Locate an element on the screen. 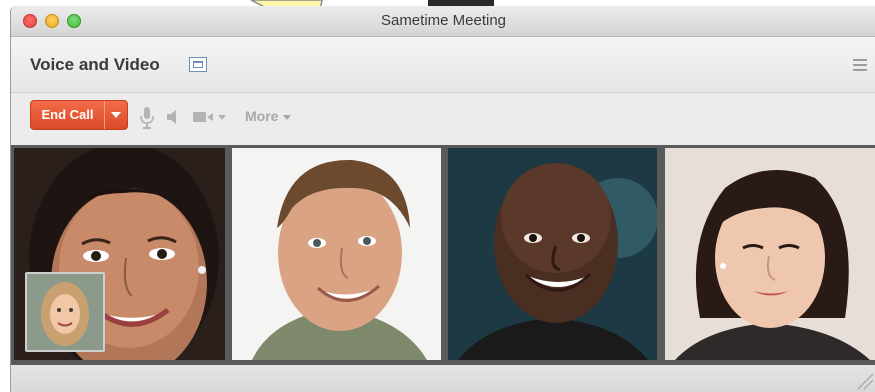  end-call-label: End Call is located at coordinates (67, 114).